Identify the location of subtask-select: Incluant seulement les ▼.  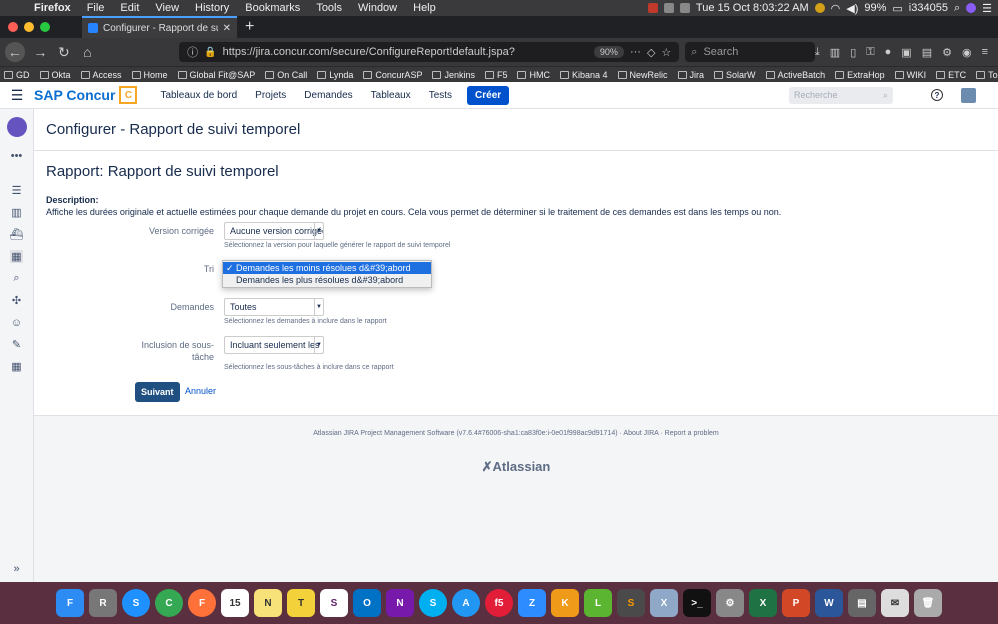
(274, 345).